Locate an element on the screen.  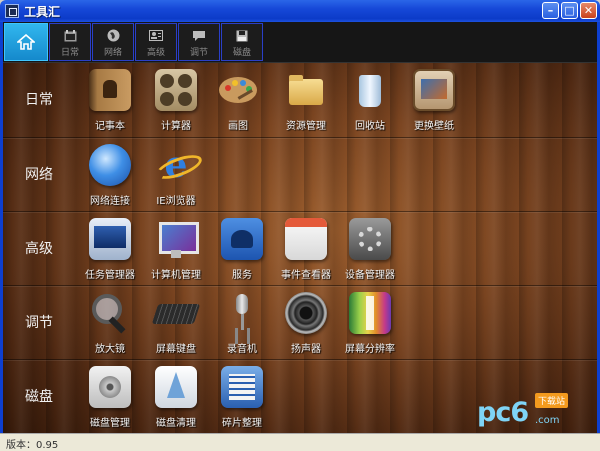
network-globe-icon is located at coordinates (110, 165).